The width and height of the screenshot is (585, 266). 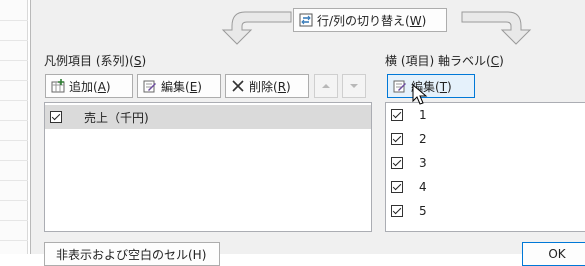 I want to click on axis-label-row: 5, so click(x=485, y=211).